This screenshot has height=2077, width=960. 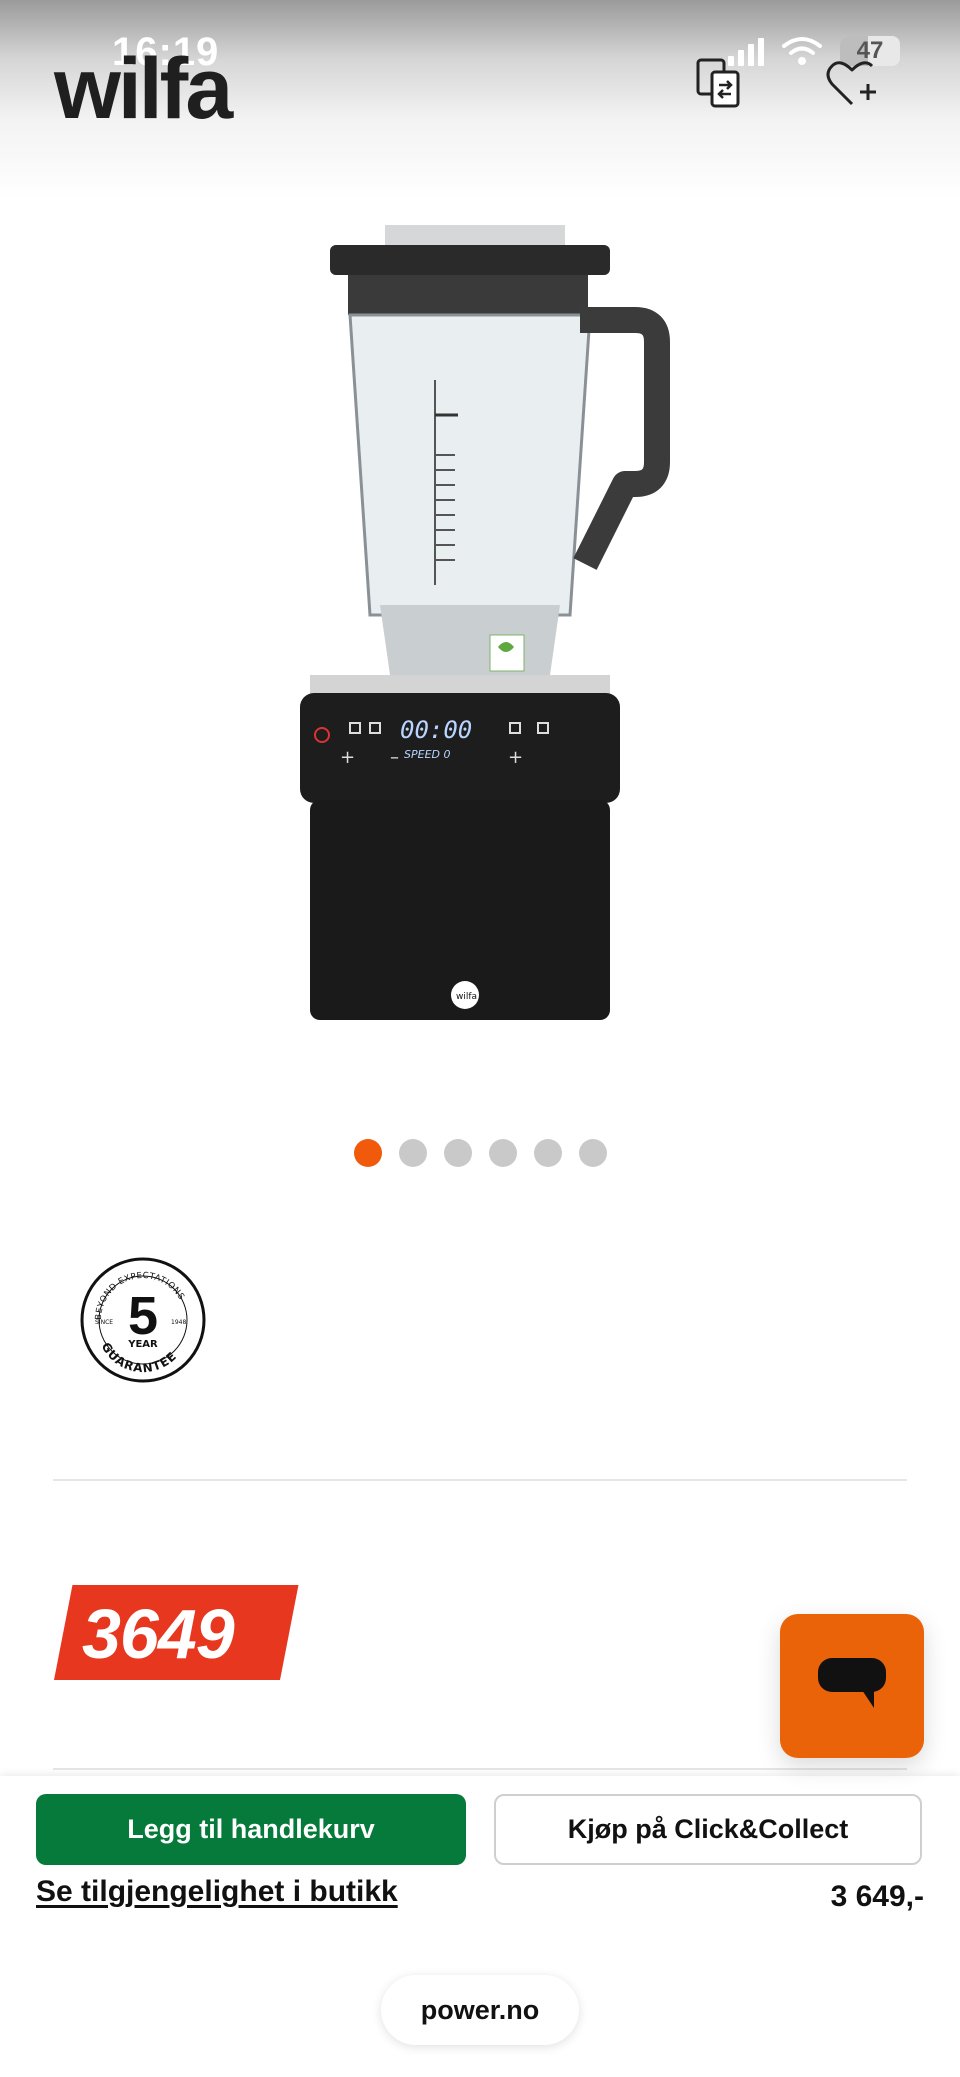 I want to click on wishlist-add-icon, so click(x=852, y=82).